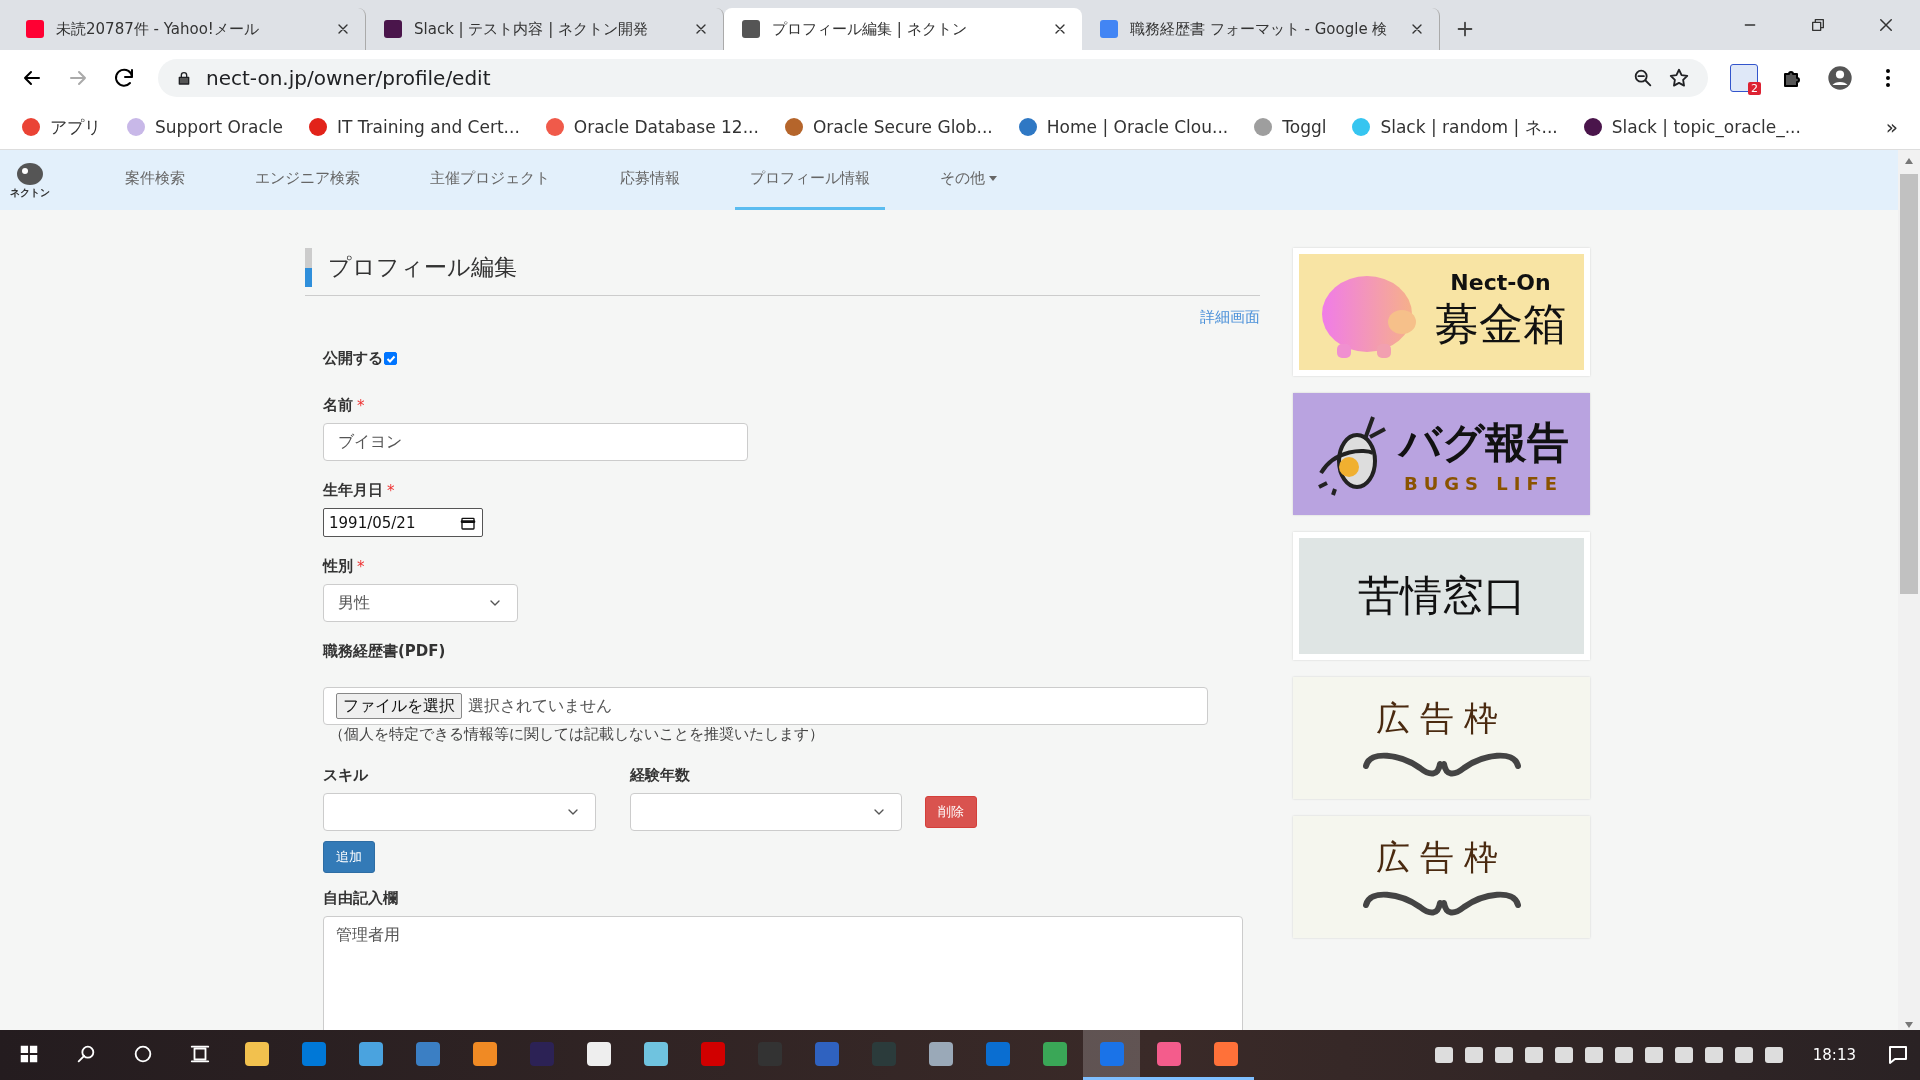 The height and width of the screenshot is (1080, 1920). What do you see at coordinates (346, 775) in the screenshot?
I see `skill-label: スキル` at bounding box center [346, 775].